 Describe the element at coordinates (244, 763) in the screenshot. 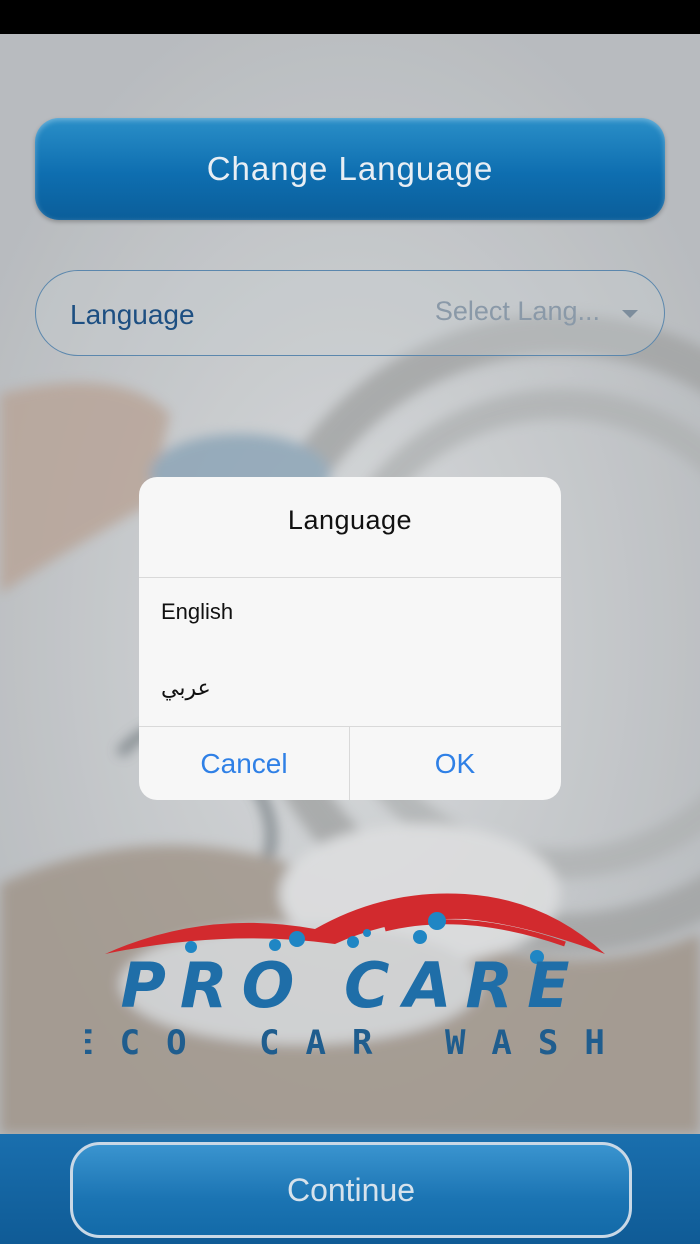

I see `cancel-button: Cancel` at that location.